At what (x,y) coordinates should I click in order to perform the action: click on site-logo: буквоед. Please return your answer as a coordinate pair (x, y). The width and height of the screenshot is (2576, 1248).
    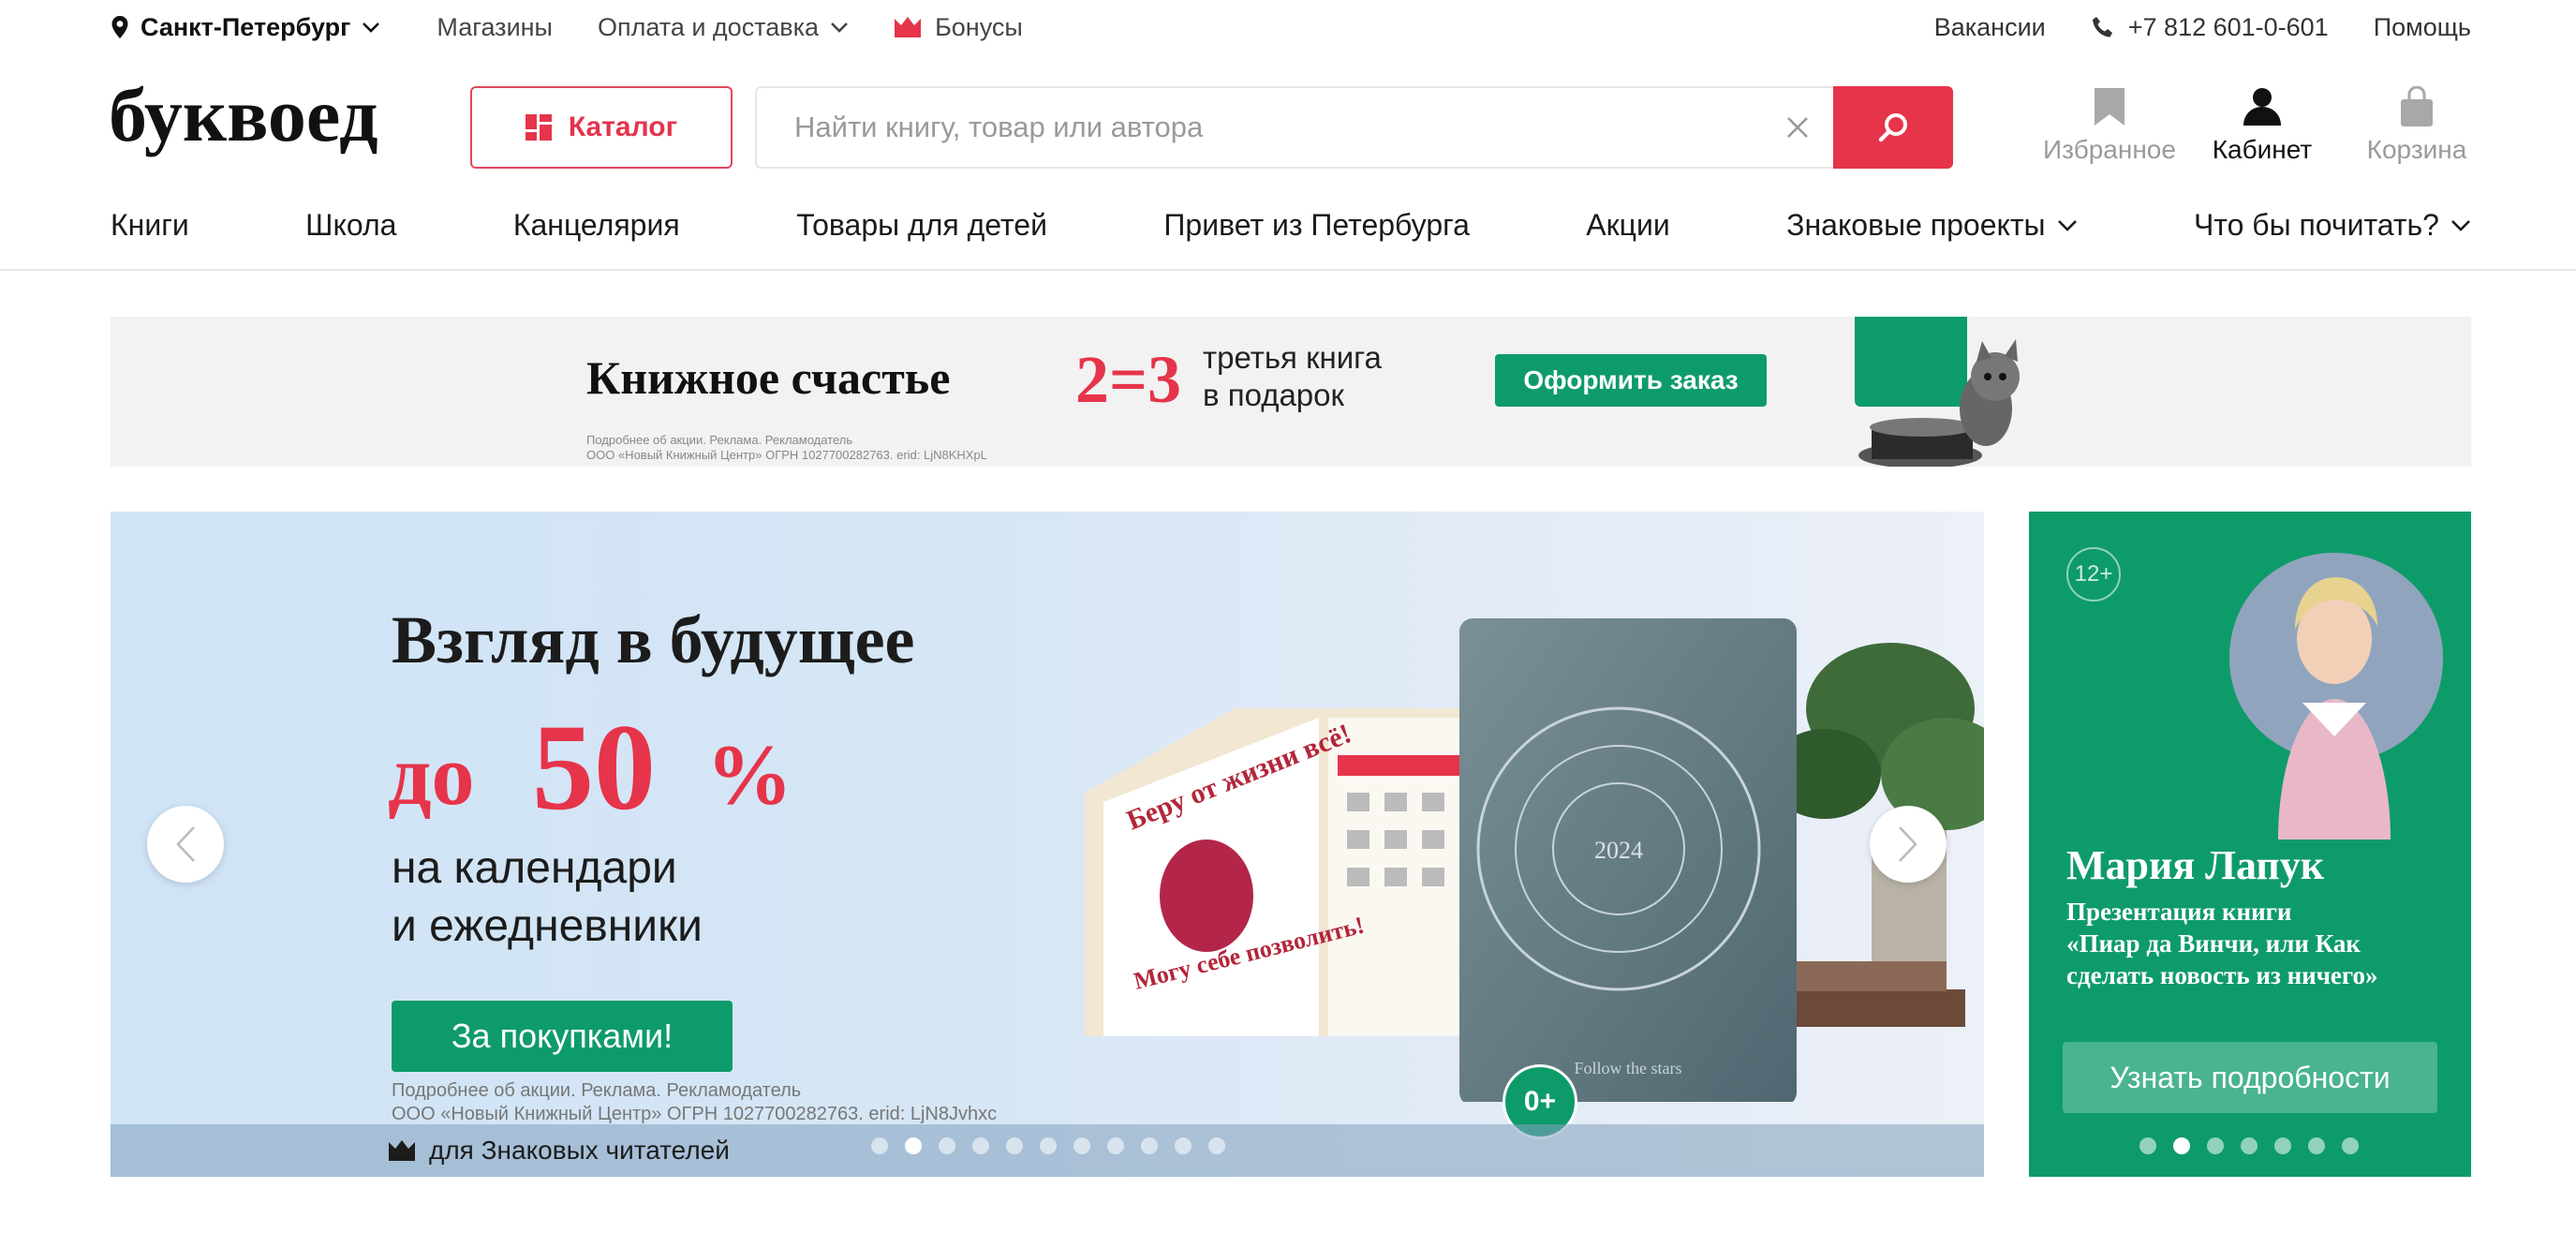
    Looking at the image, I should click on (257, 121).